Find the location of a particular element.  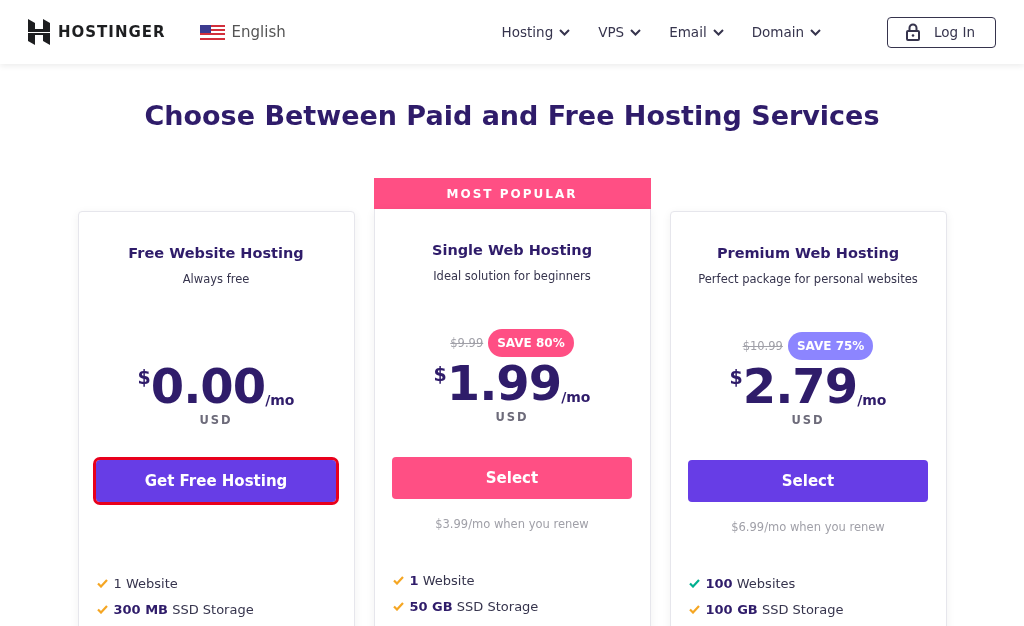

plan-subtitle: Ideal solution for beginners is located at coordinates (512, 276).